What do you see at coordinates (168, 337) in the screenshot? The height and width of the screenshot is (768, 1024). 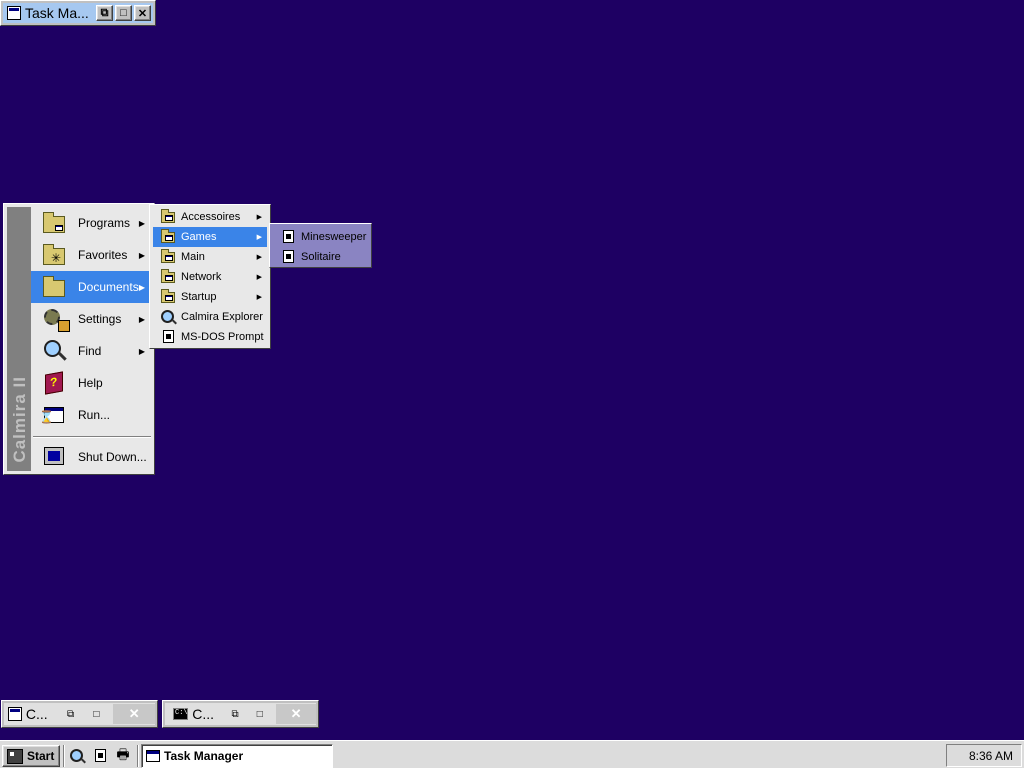 I see `msdos-document-icon` at bounding box center [168, 337].